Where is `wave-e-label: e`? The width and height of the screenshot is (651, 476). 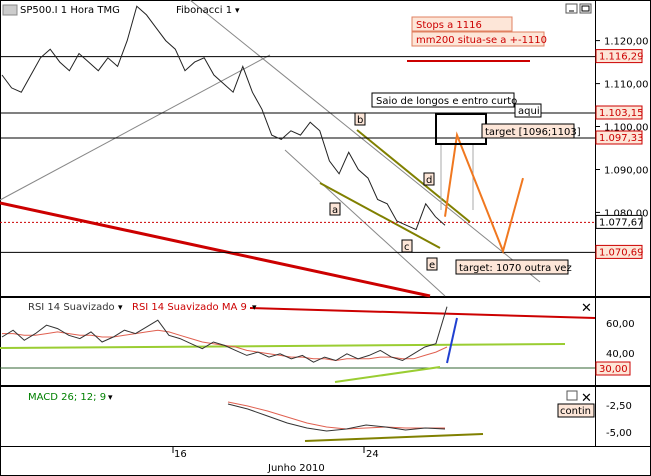
wave-e-label: e is located at coordinates (432, 265).